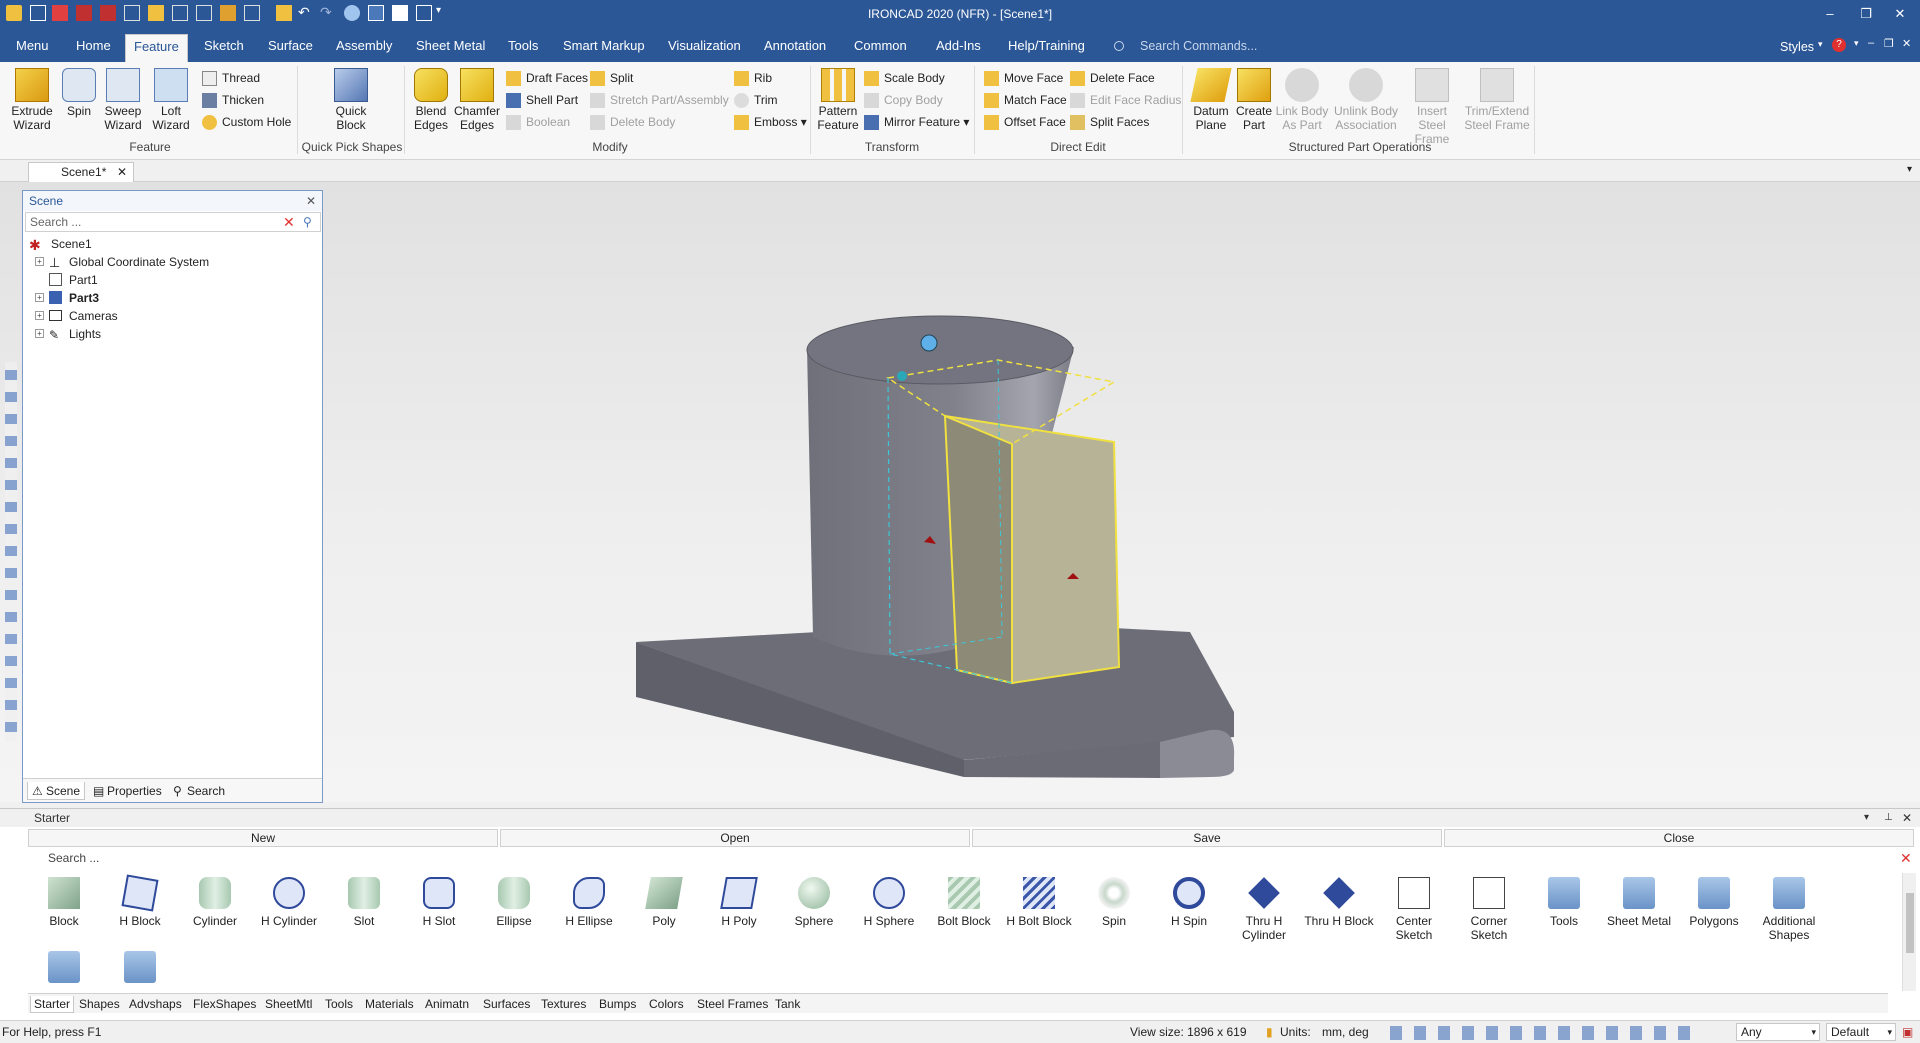 This screenshot has width=1920, height=1043. Describe the element at coordinates (1039, 902) in the screenshot. I see `shape-h-bolt-block: H Bolt Block` at that location.